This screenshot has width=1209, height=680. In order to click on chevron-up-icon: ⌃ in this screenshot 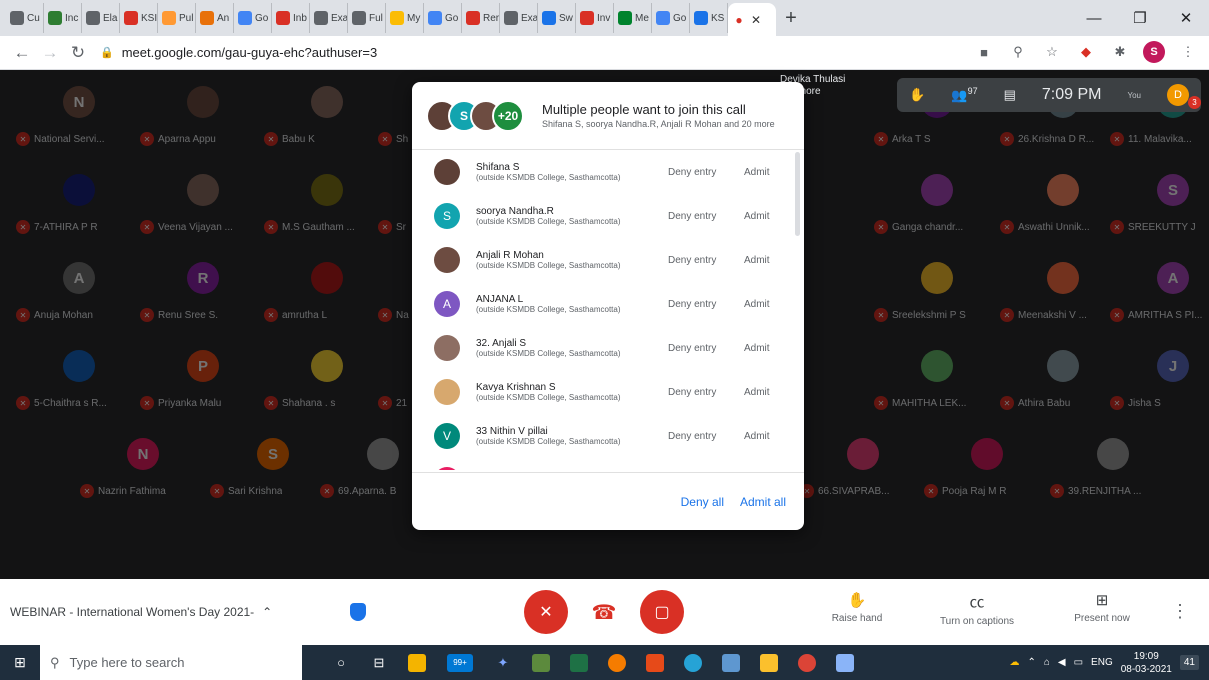, I will do `click(1031, 662)`.